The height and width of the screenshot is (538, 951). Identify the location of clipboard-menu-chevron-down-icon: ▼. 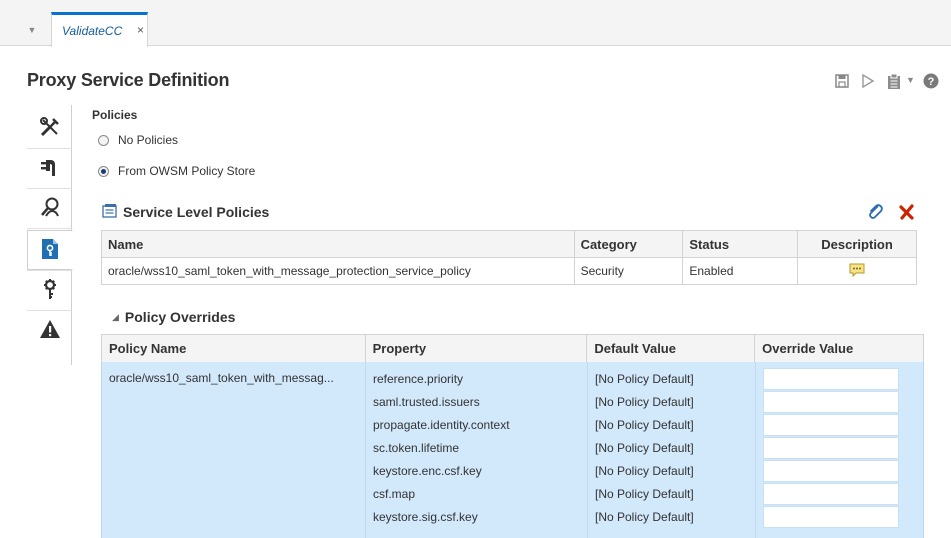
(910, 84).